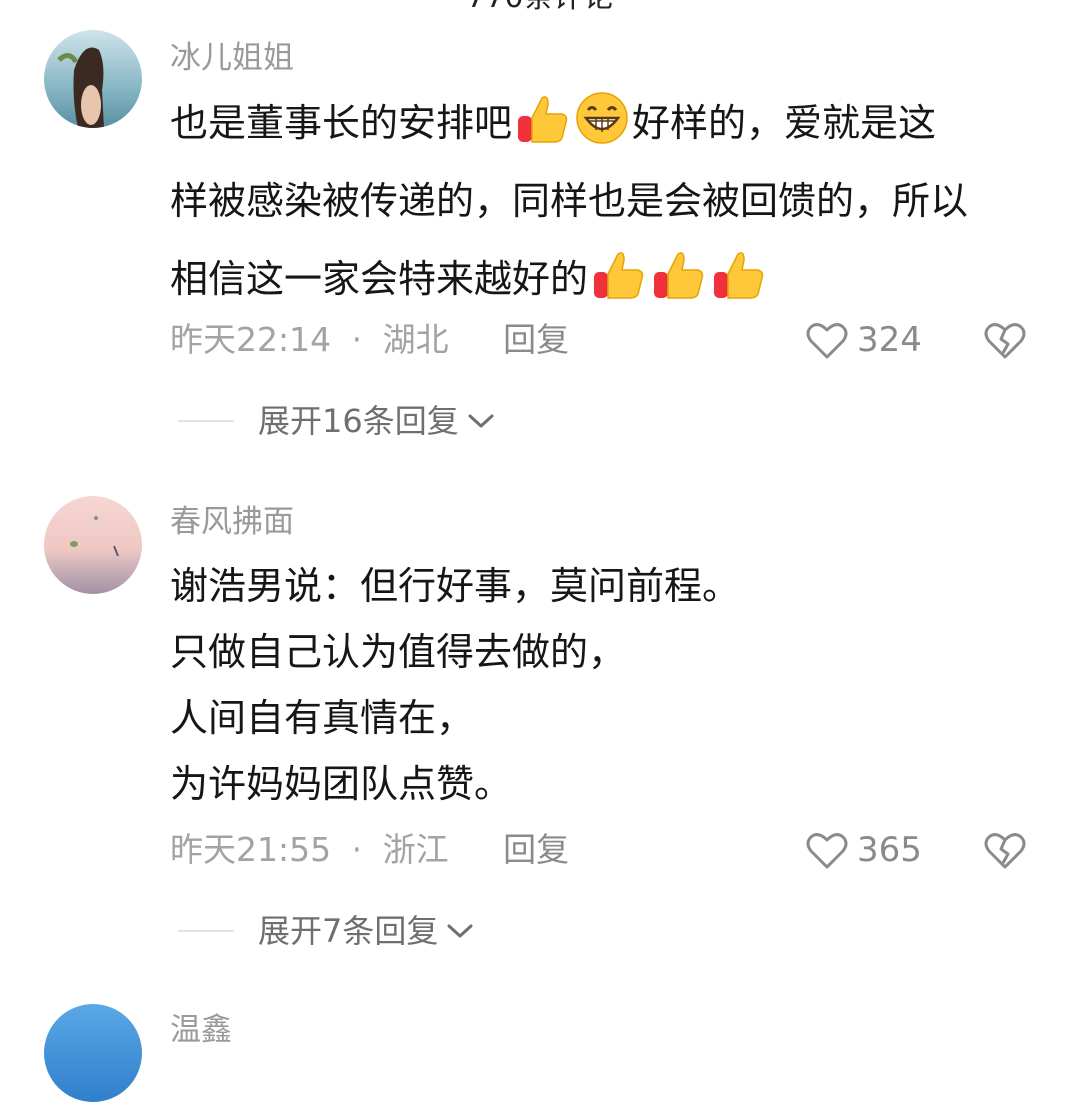 Image resolution: width=1080 pixels, height=1102 pixels. What do you see at coordinates (889, 850) in the screenshot?
I see `like-count: 365` at bounding box center [889, 850].